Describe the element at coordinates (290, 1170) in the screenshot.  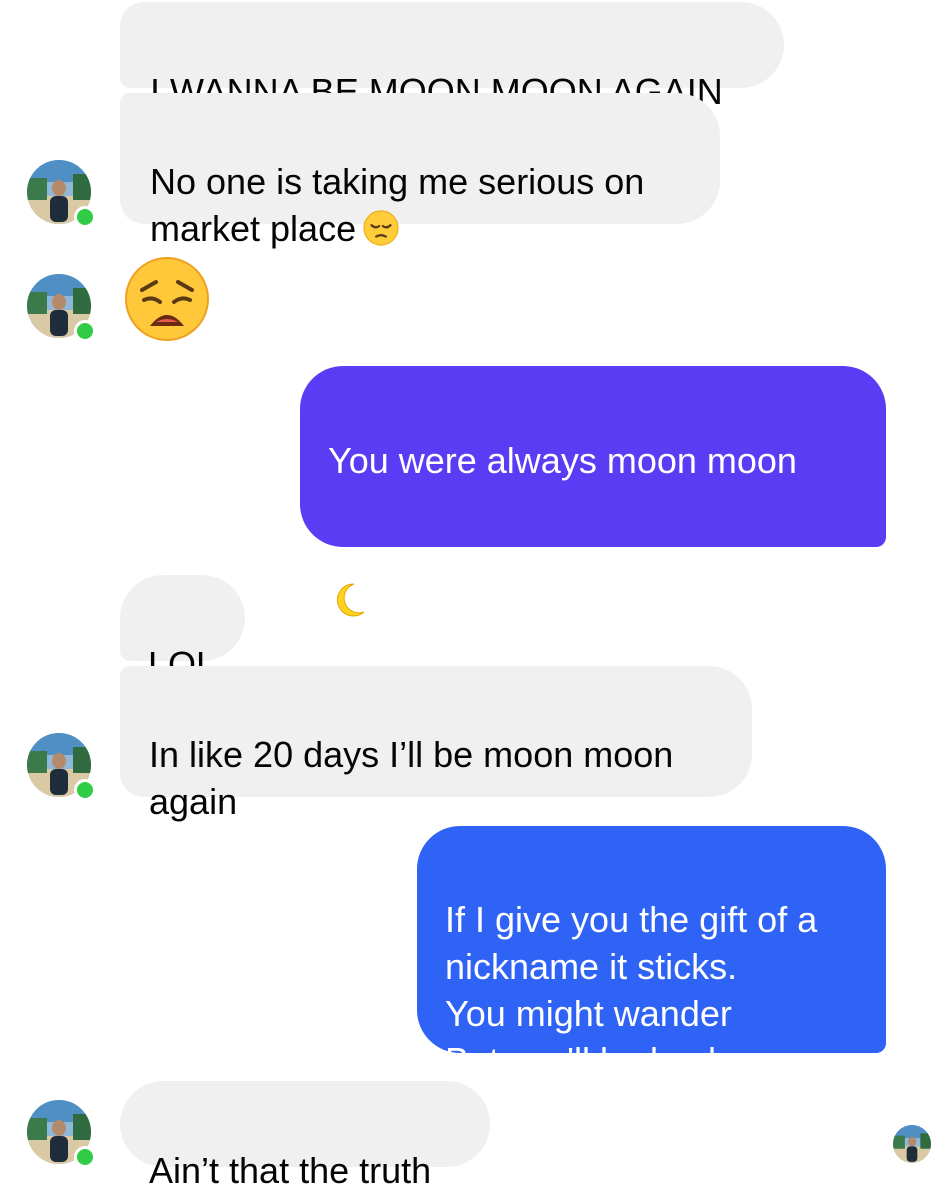
I see `message-text: Ain’t that the truth` at that location.